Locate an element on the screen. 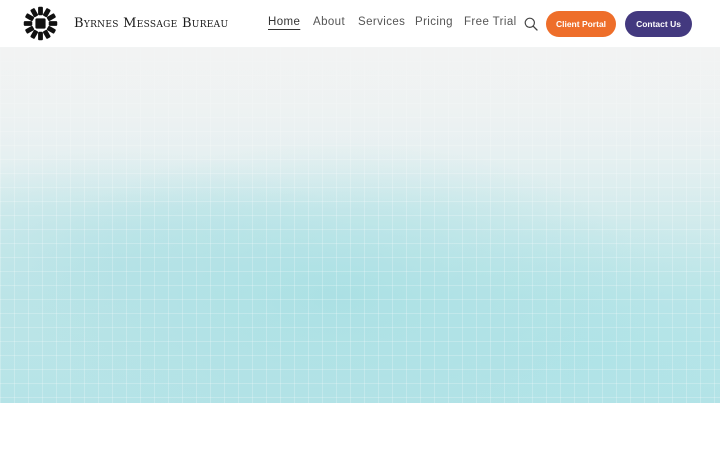  nav-pricing: Pricing is located at coordinates (434, 22).